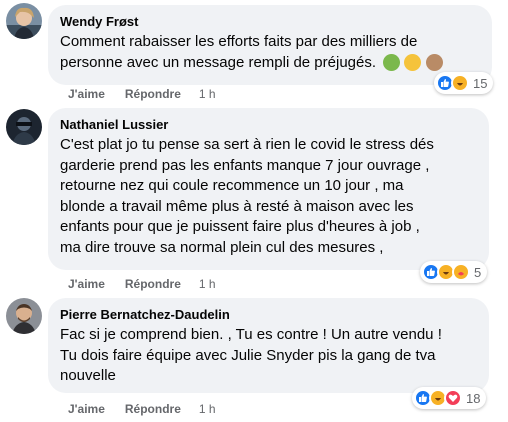  What do you see at coordinates (392, 63) in the screenshot?
I see `nauseated-face-icon` at bounding box center [392, 63].